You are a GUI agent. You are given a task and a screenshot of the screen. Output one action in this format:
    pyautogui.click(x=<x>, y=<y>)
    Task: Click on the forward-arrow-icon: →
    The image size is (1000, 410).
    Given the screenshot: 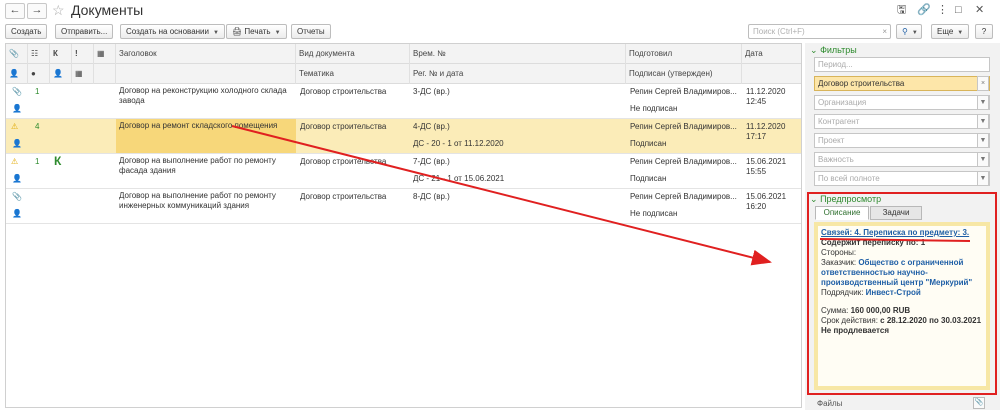 What is the action you would take?
    pyautogui.click(x=37, y=11)
    